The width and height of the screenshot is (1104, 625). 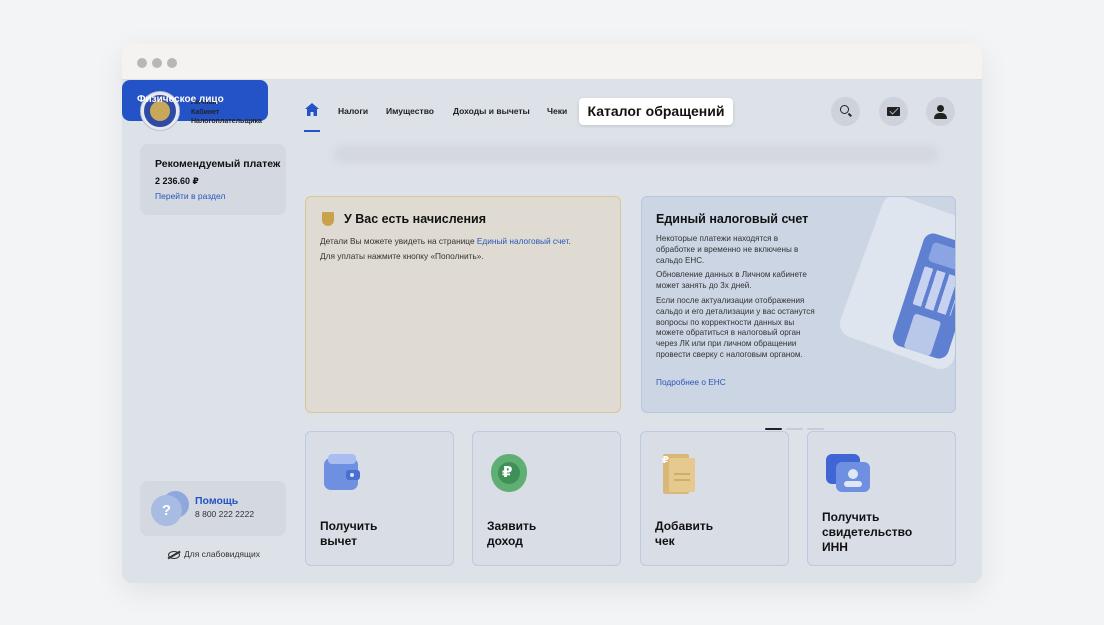 I want to click on receipt-ruble-glyph: ₽, so click(x=665, y=460).